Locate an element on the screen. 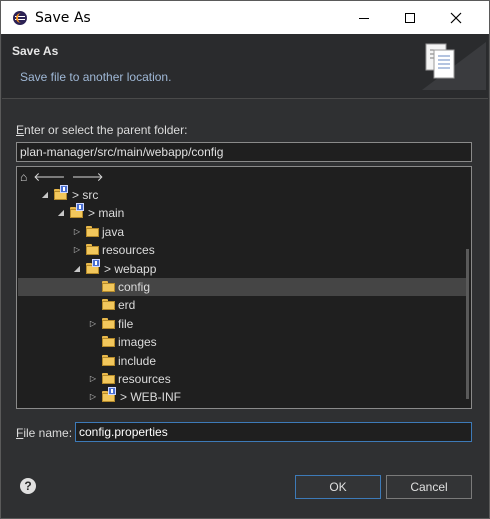 This screenshot has height=519, width=490. close-button is located at coordinates (456, 17).